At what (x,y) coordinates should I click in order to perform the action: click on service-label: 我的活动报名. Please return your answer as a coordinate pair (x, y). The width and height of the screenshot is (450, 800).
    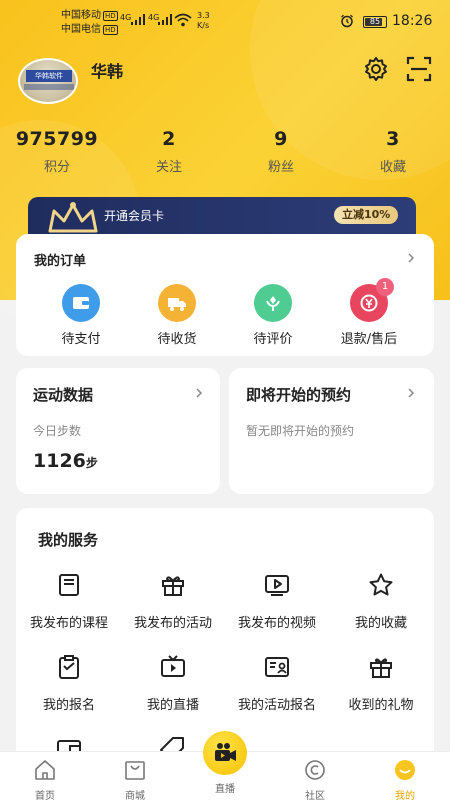
    Looking at the image, I should click on (276, 705).